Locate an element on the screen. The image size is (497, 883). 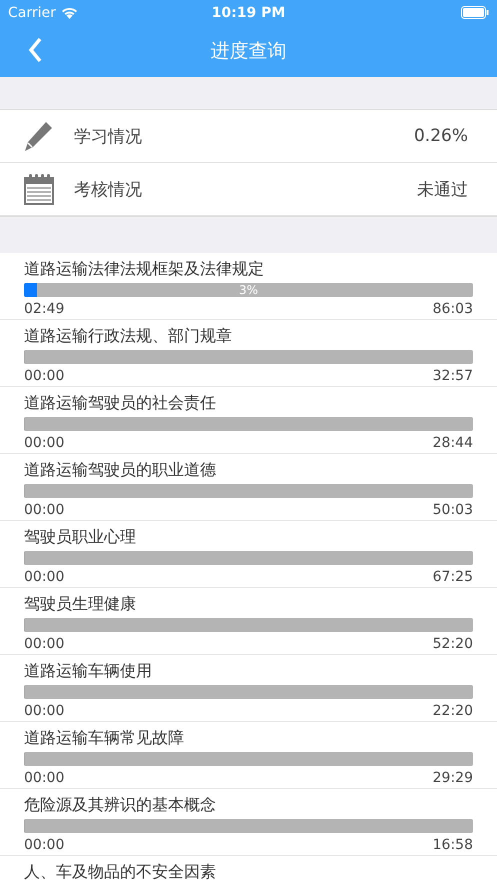
course-row: 人、车及物品的不安全因素 is located at coordinates (248, 869).